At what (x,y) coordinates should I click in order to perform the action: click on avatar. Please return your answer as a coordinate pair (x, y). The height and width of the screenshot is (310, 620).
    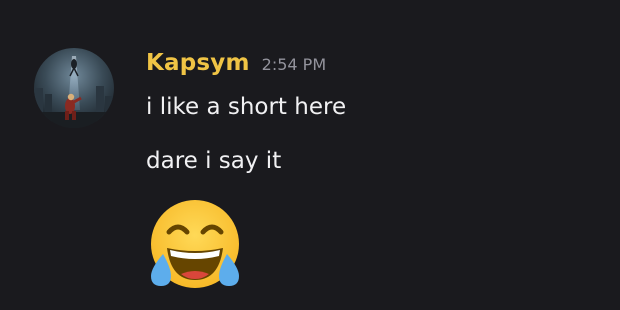
    Looking at the image, I should click on (74, 88).